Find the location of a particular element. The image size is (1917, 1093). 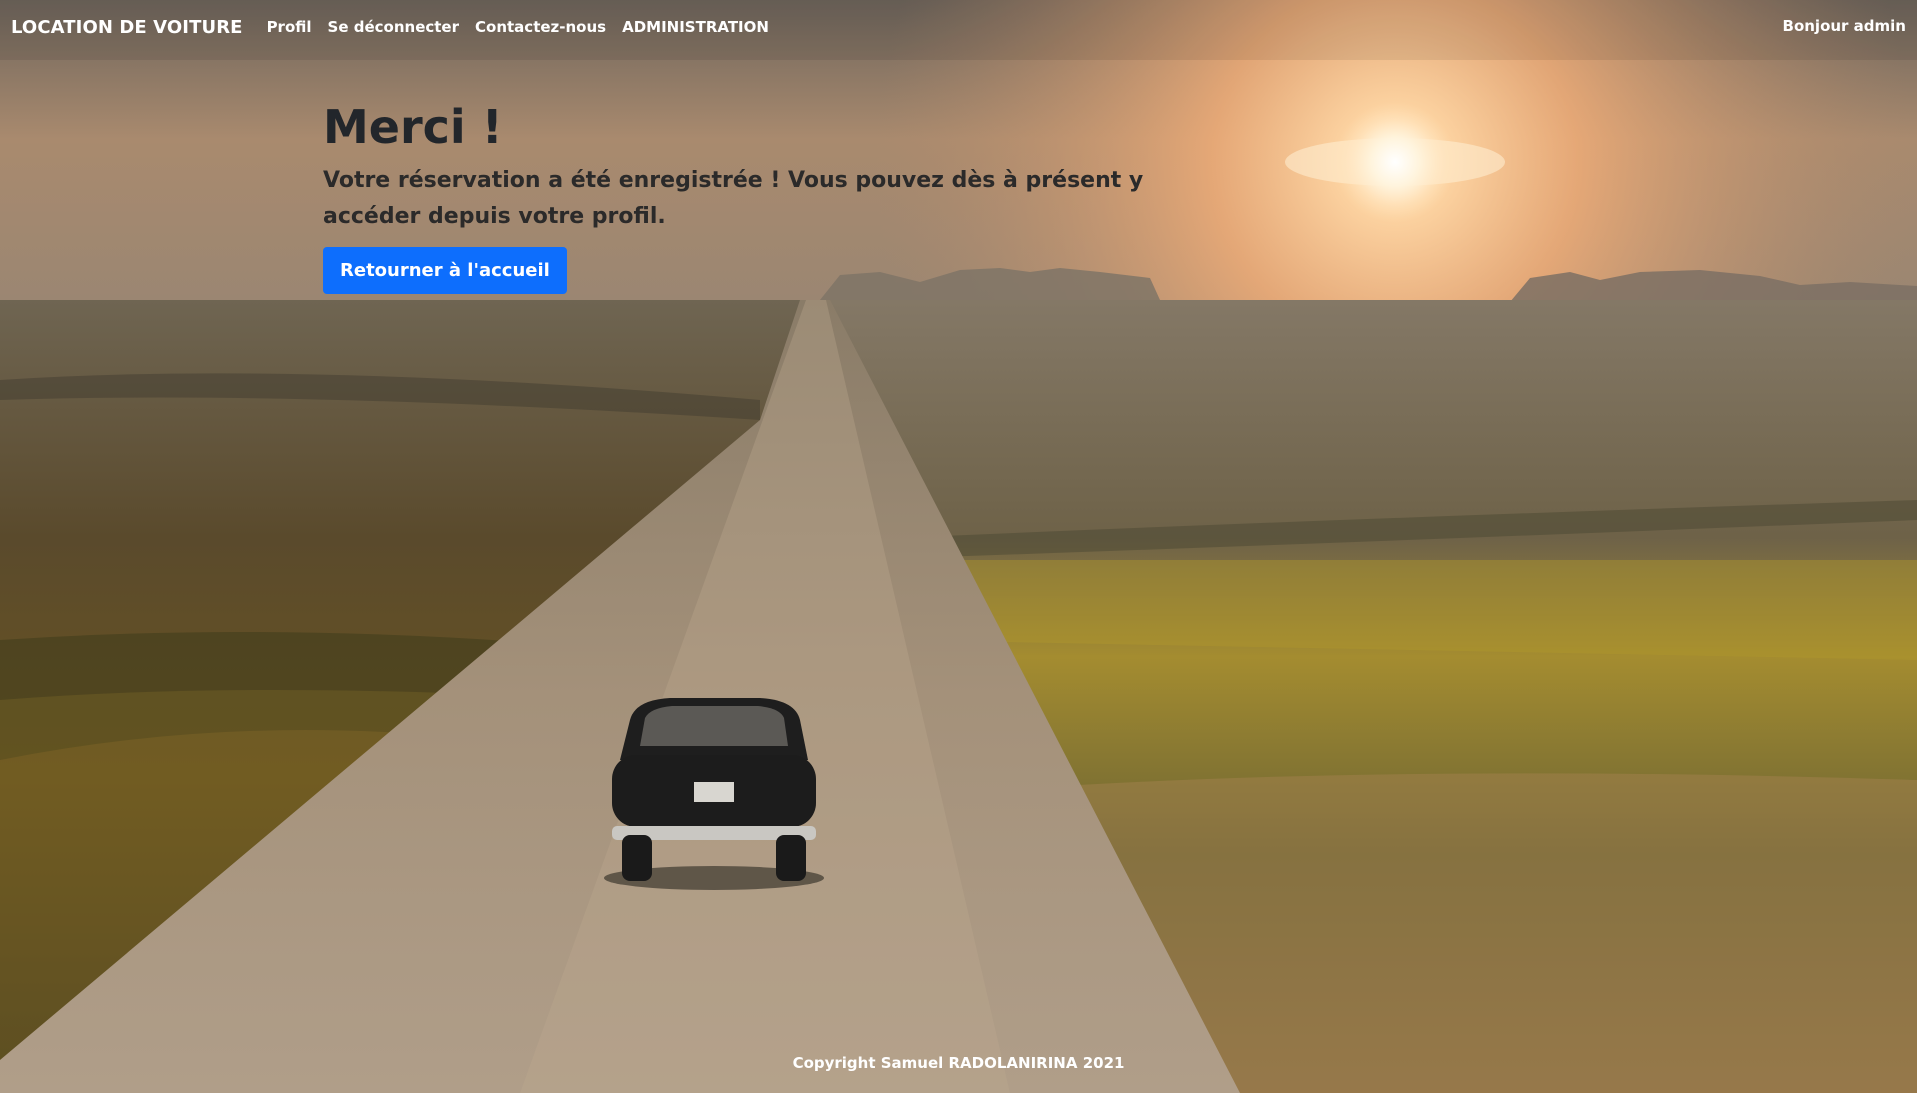

copyright-text: Copyright Samuel RADOLANIRINA 2021 is located at coordinates (958, 1063).